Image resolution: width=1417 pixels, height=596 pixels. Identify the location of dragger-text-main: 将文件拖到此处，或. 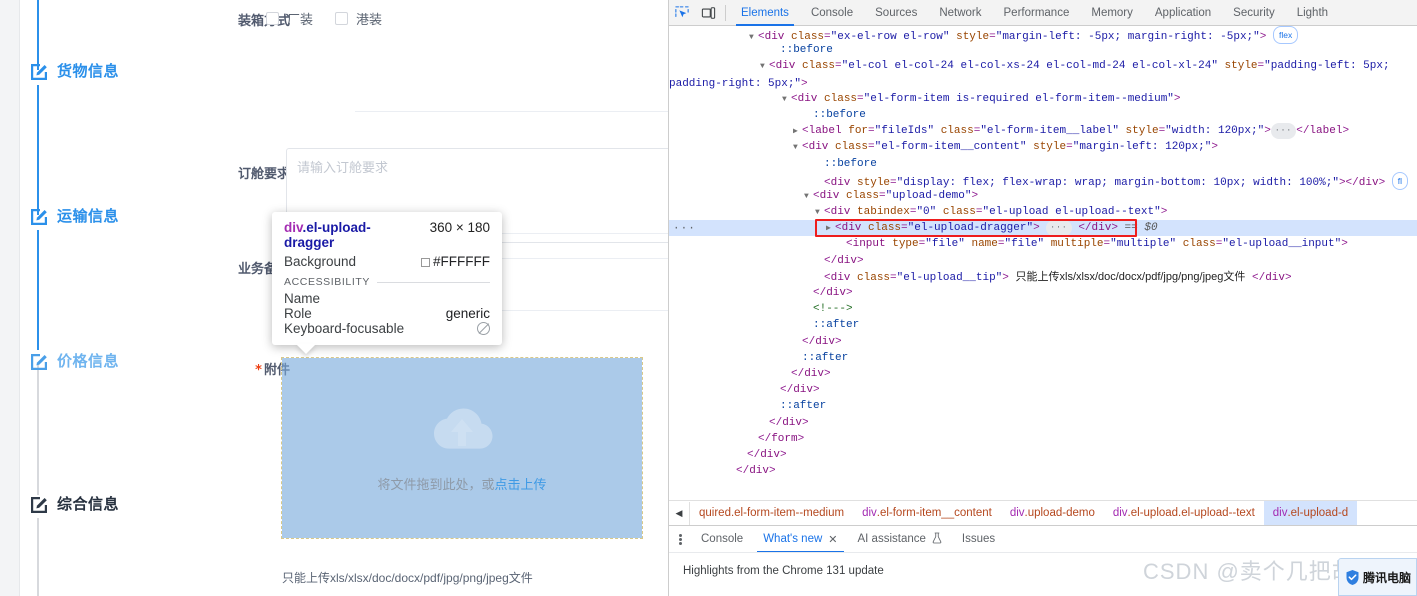
(436, 484).